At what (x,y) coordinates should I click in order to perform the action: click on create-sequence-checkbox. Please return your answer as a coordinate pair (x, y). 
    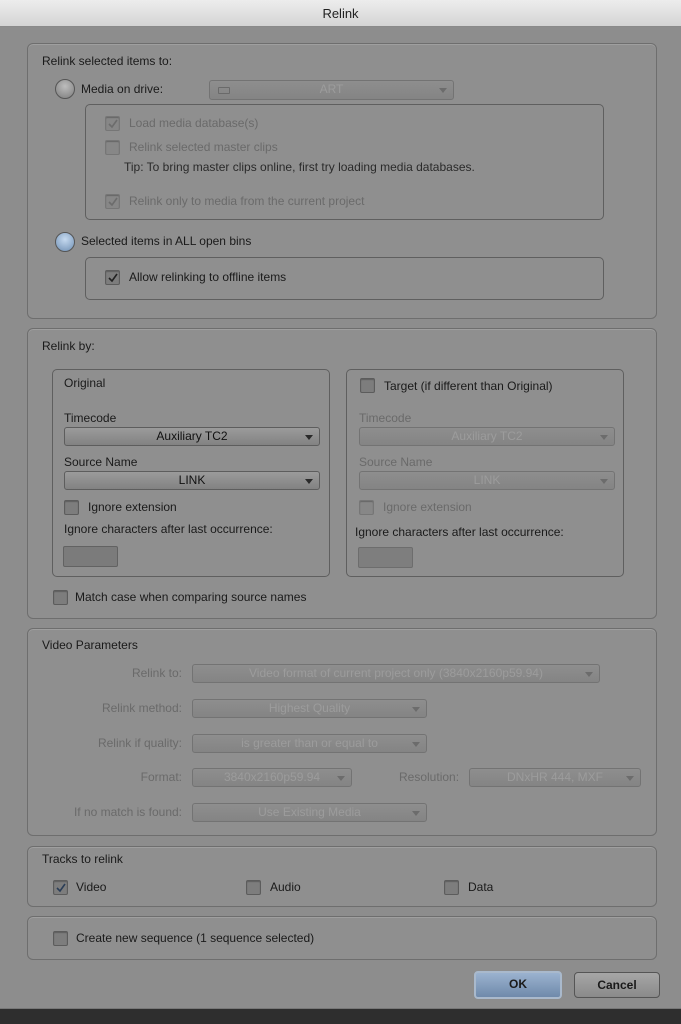
    Looking at the image, I should click on (60, 938).